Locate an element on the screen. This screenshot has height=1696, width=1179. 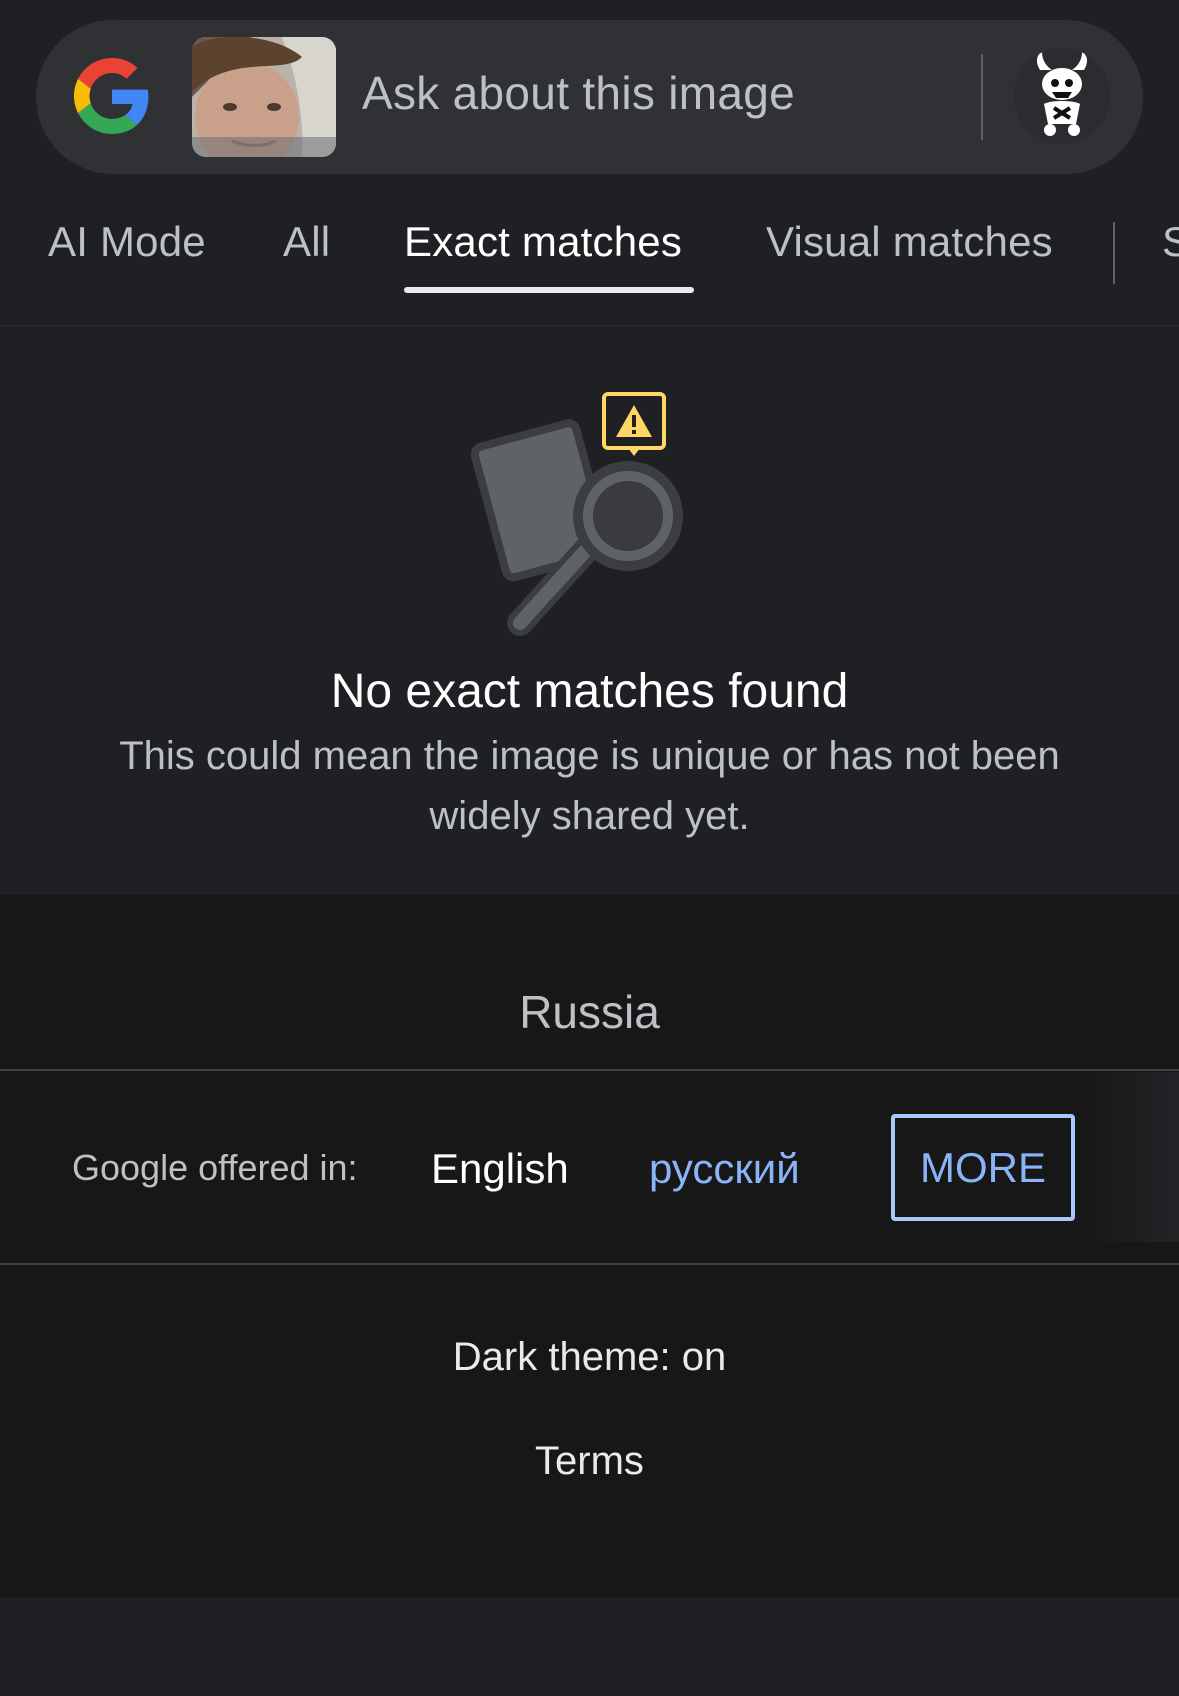
avatar-icon is located at coordinates (1062, 96).